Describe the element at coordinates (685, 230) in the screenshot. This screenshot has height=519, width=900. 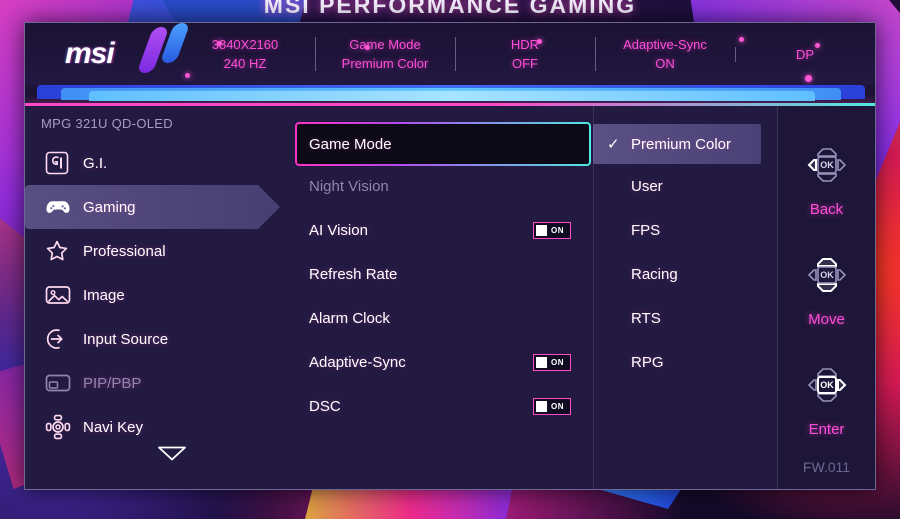
I see `option-fps: FPS` at that location.